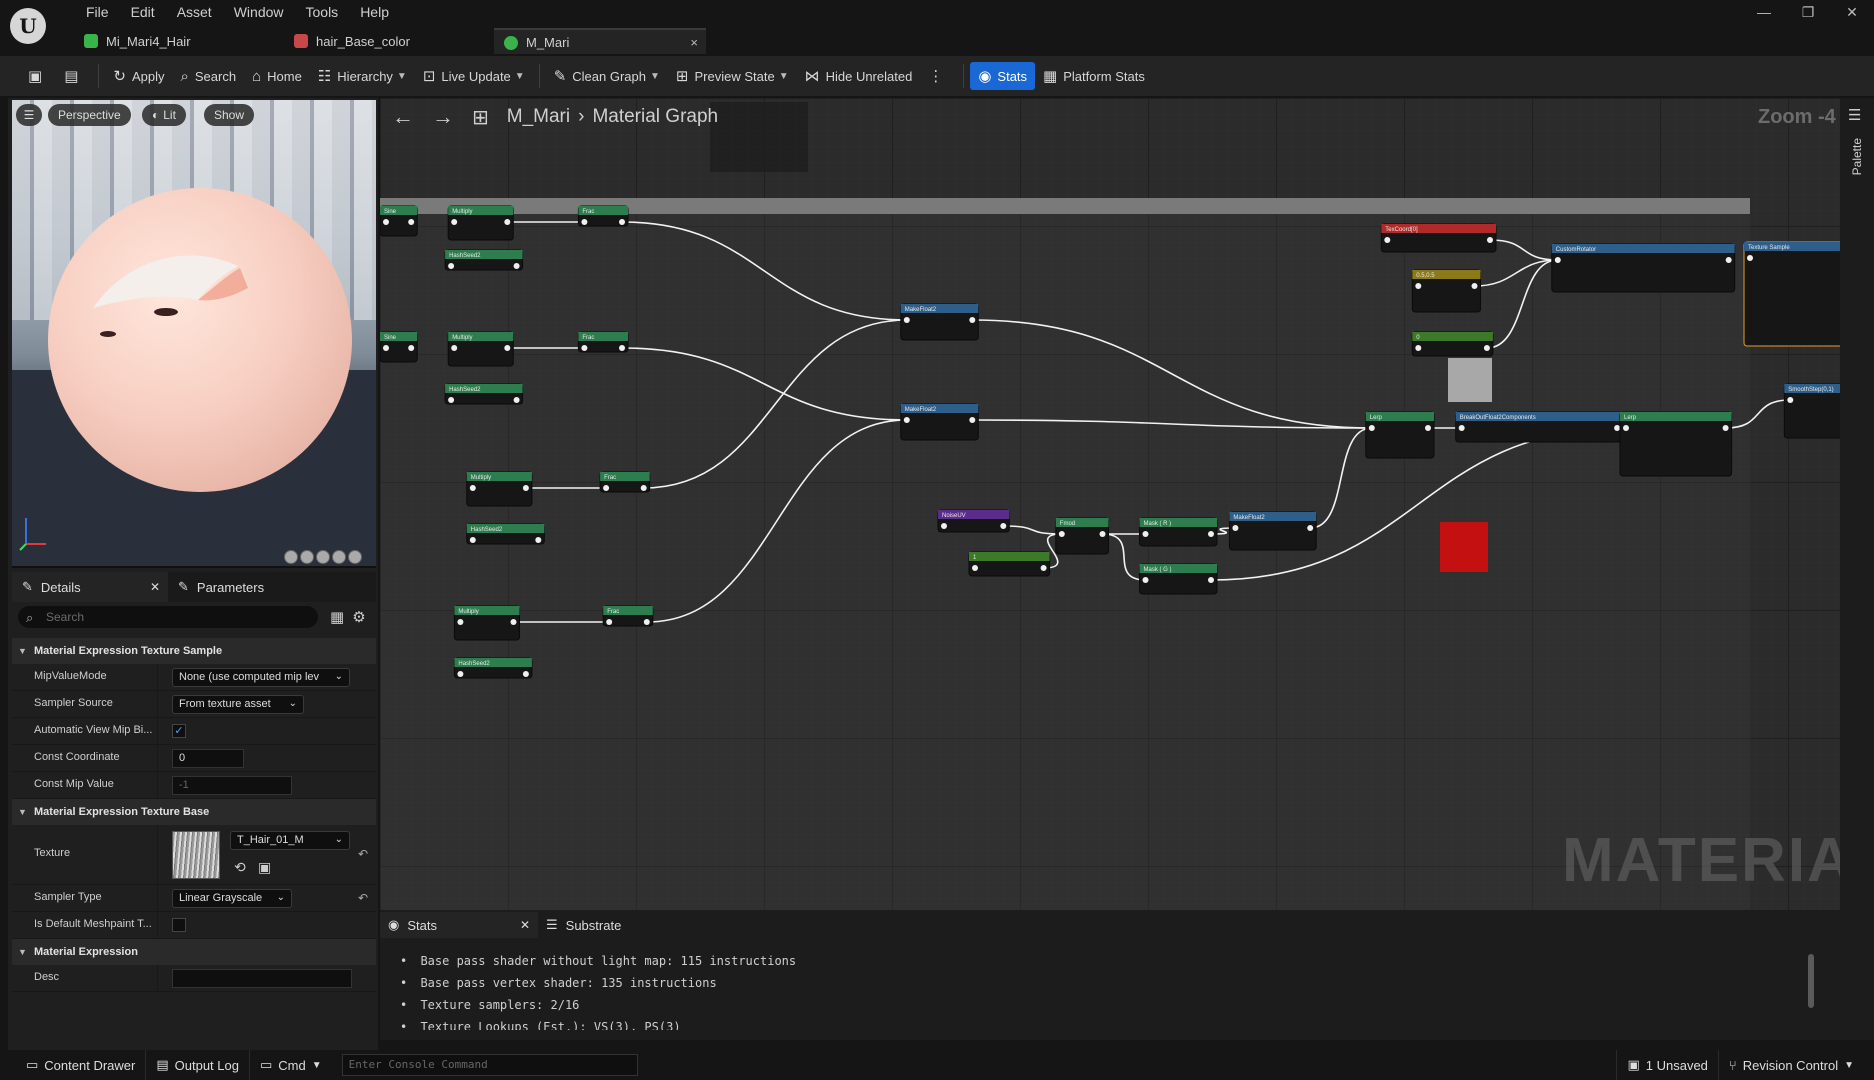 The height and width of the screenshot is (1080, 1874). What do you see at coordinates (399, 221) in the screenshot?
I see `graph-node-sine1: Sine` at bounding box center [399, 221].